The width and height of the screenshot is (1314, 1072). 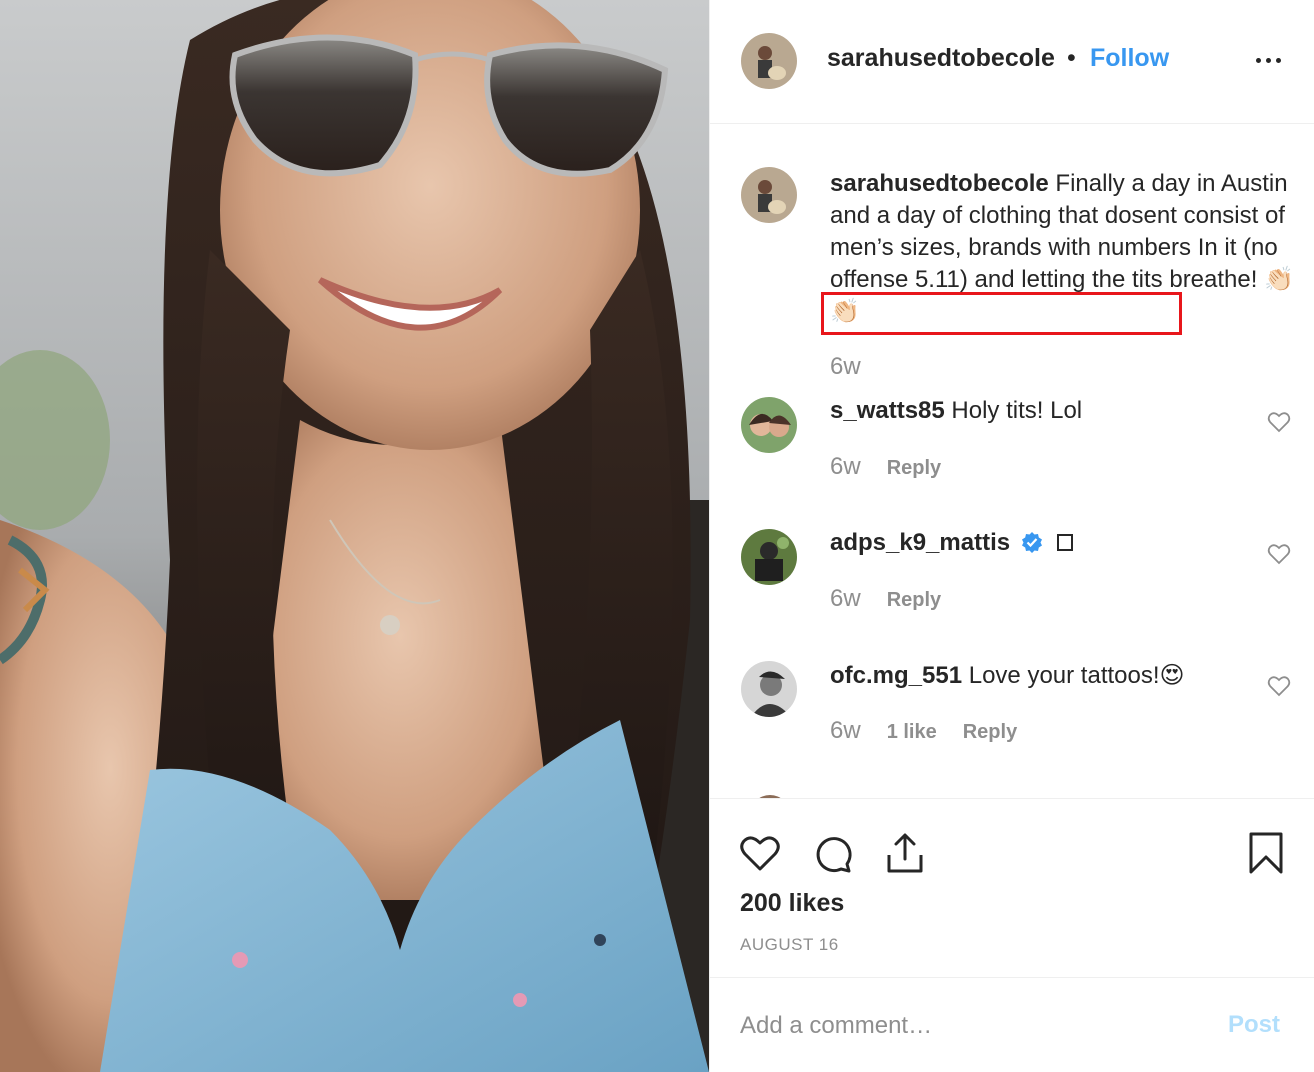 What do you see at coordinates (941, 58) in the screenshot?
I see `author-username: sarahusedtobecole` at bounding box center [941, 58].